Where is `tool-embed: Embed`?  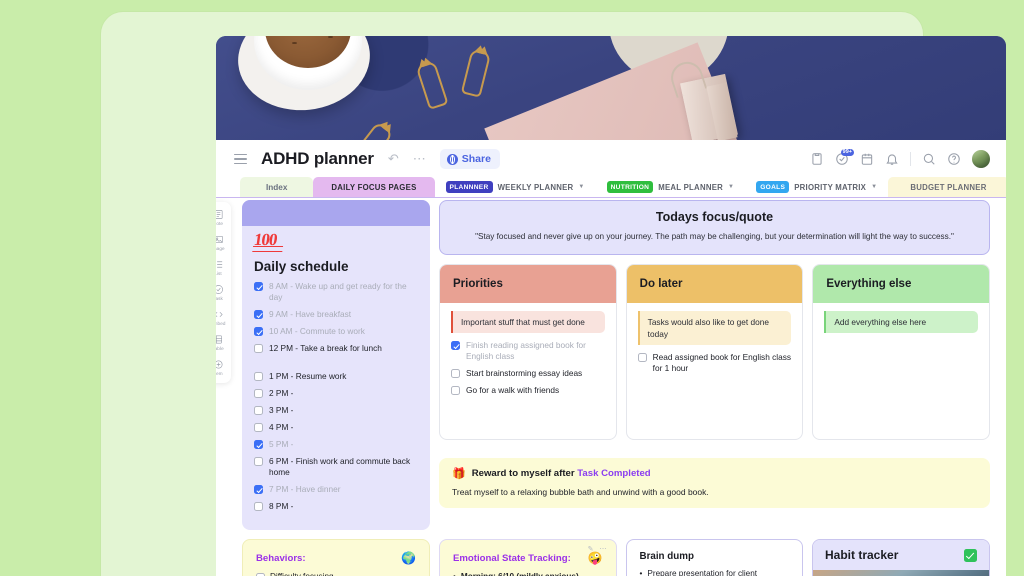
tool-embed: Embed is located at coordinates (221, 317).